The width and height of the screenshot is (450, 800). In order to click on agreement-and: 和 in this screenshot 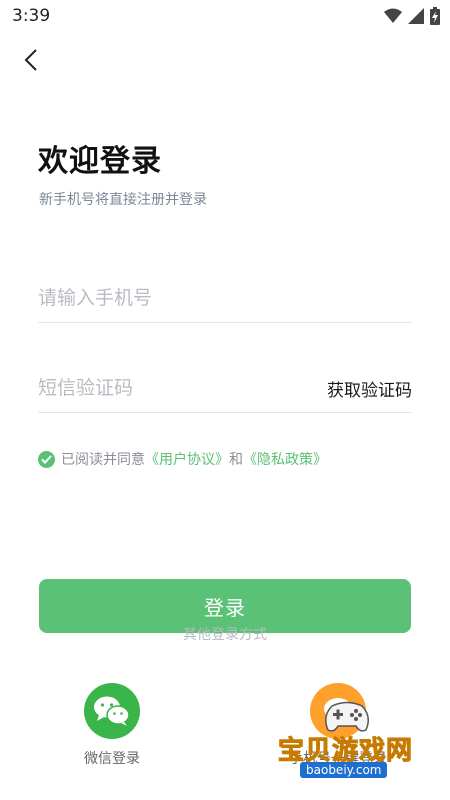, I will do `click(236, 460)`.